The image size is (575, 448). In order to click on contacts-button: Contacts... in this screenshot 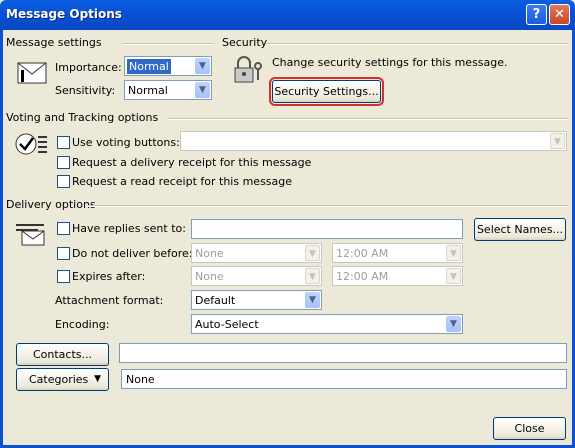, I will do `click(62, 354)`.